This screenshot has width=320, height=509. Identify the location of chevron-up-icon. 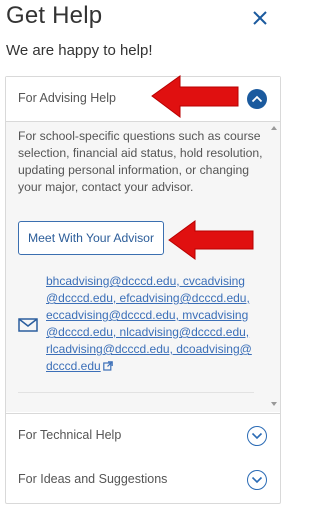
(257, 99).